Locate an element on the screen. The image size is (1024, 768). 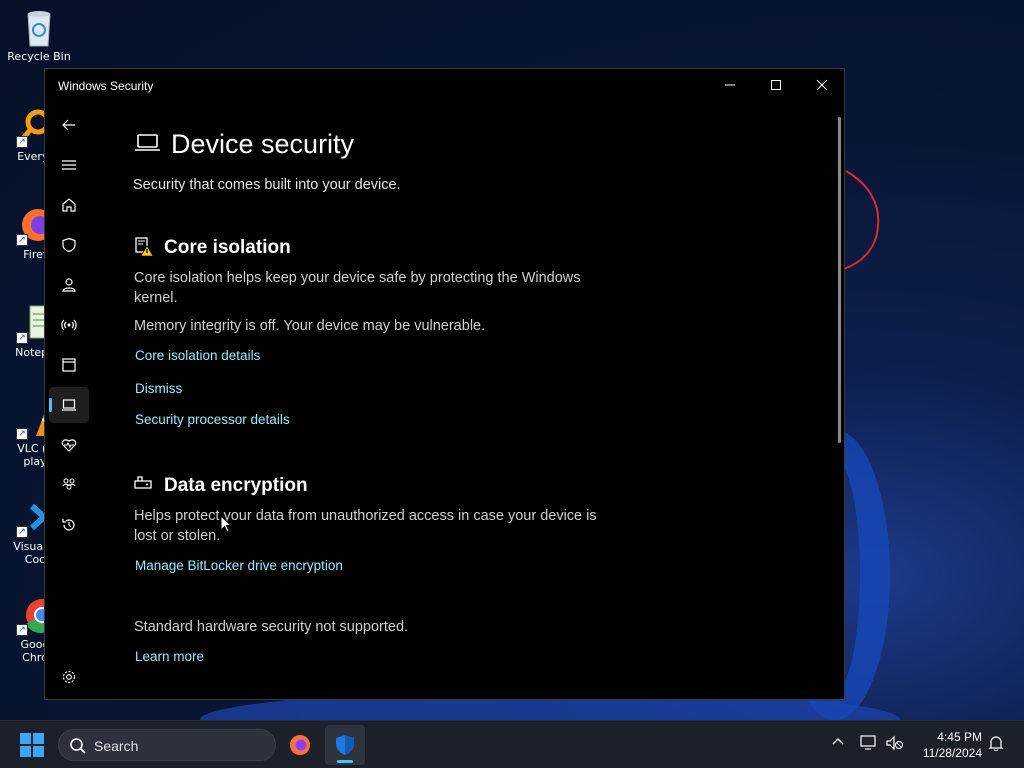
taskbar-firefox is located at coordinates (300, 745).